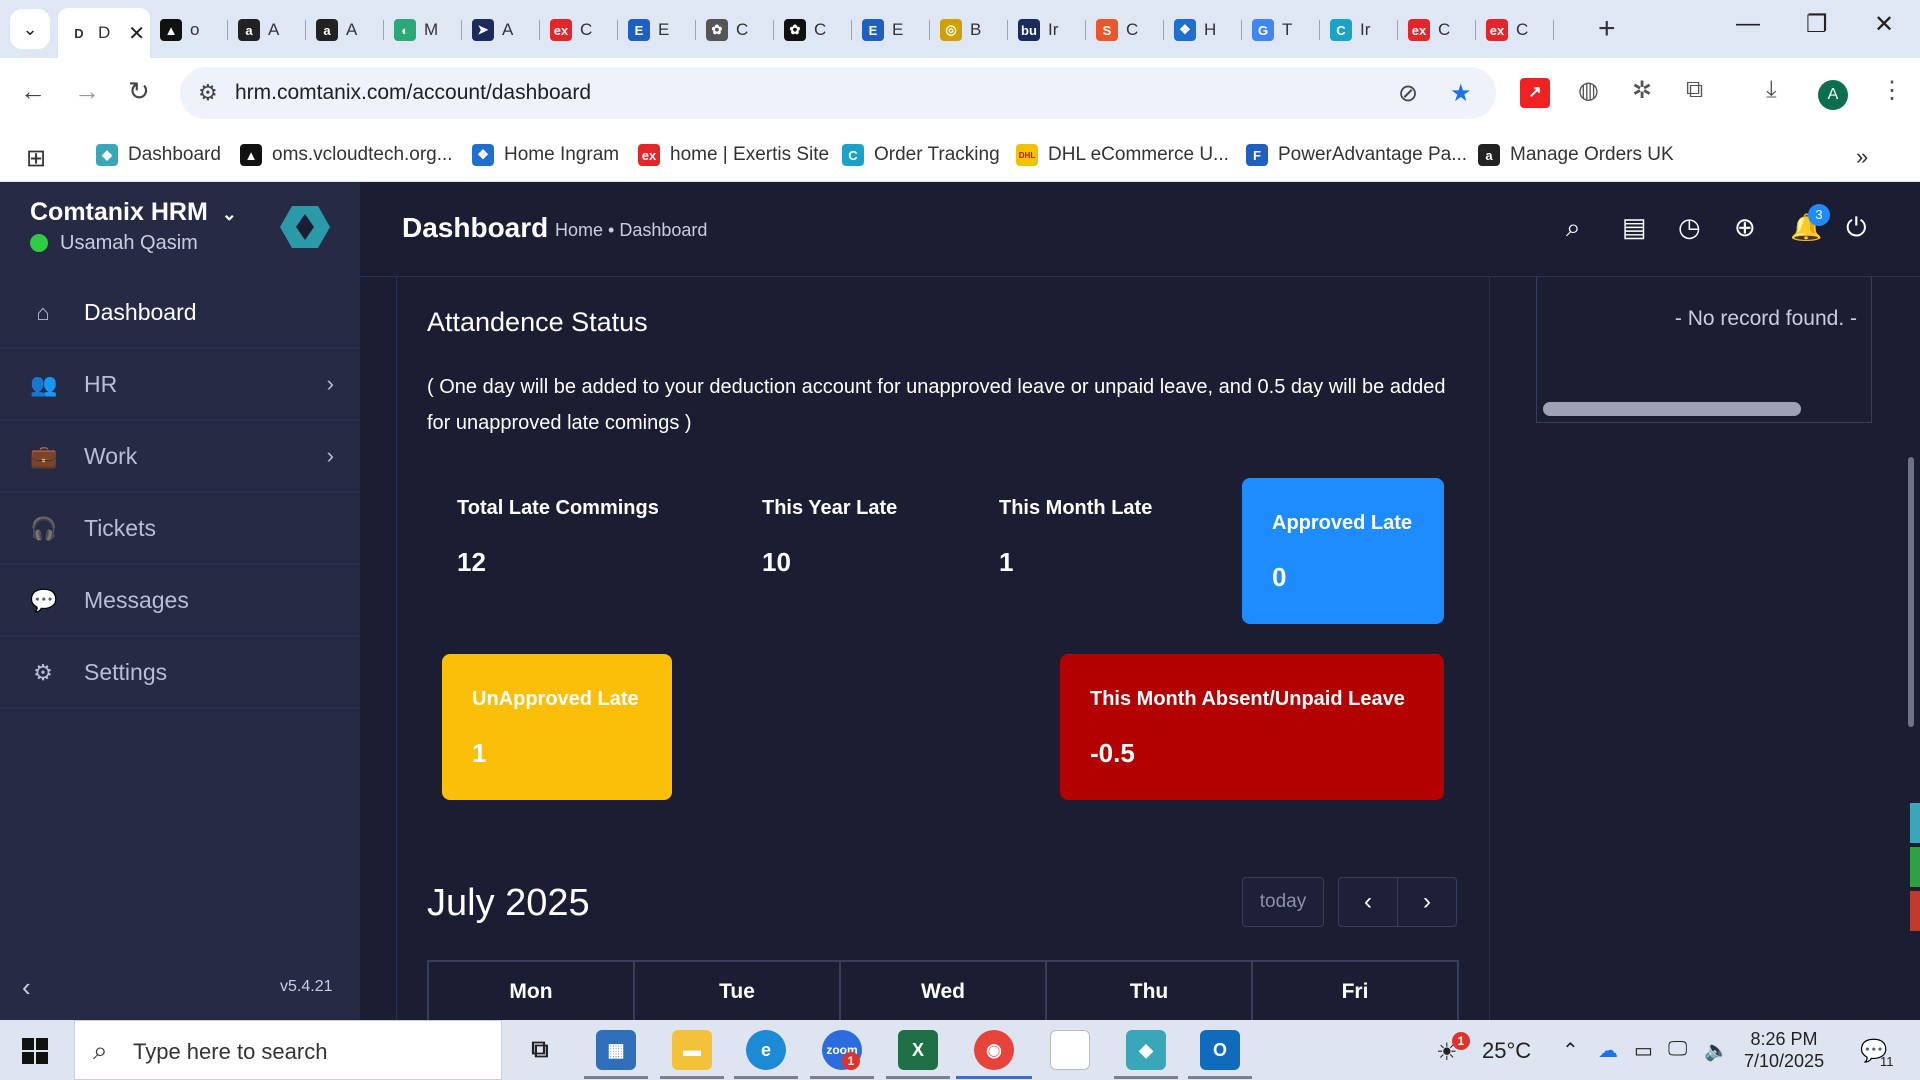 The image size is (1920, 1080). I want to click on back-icon: ←, so click(33, 91).